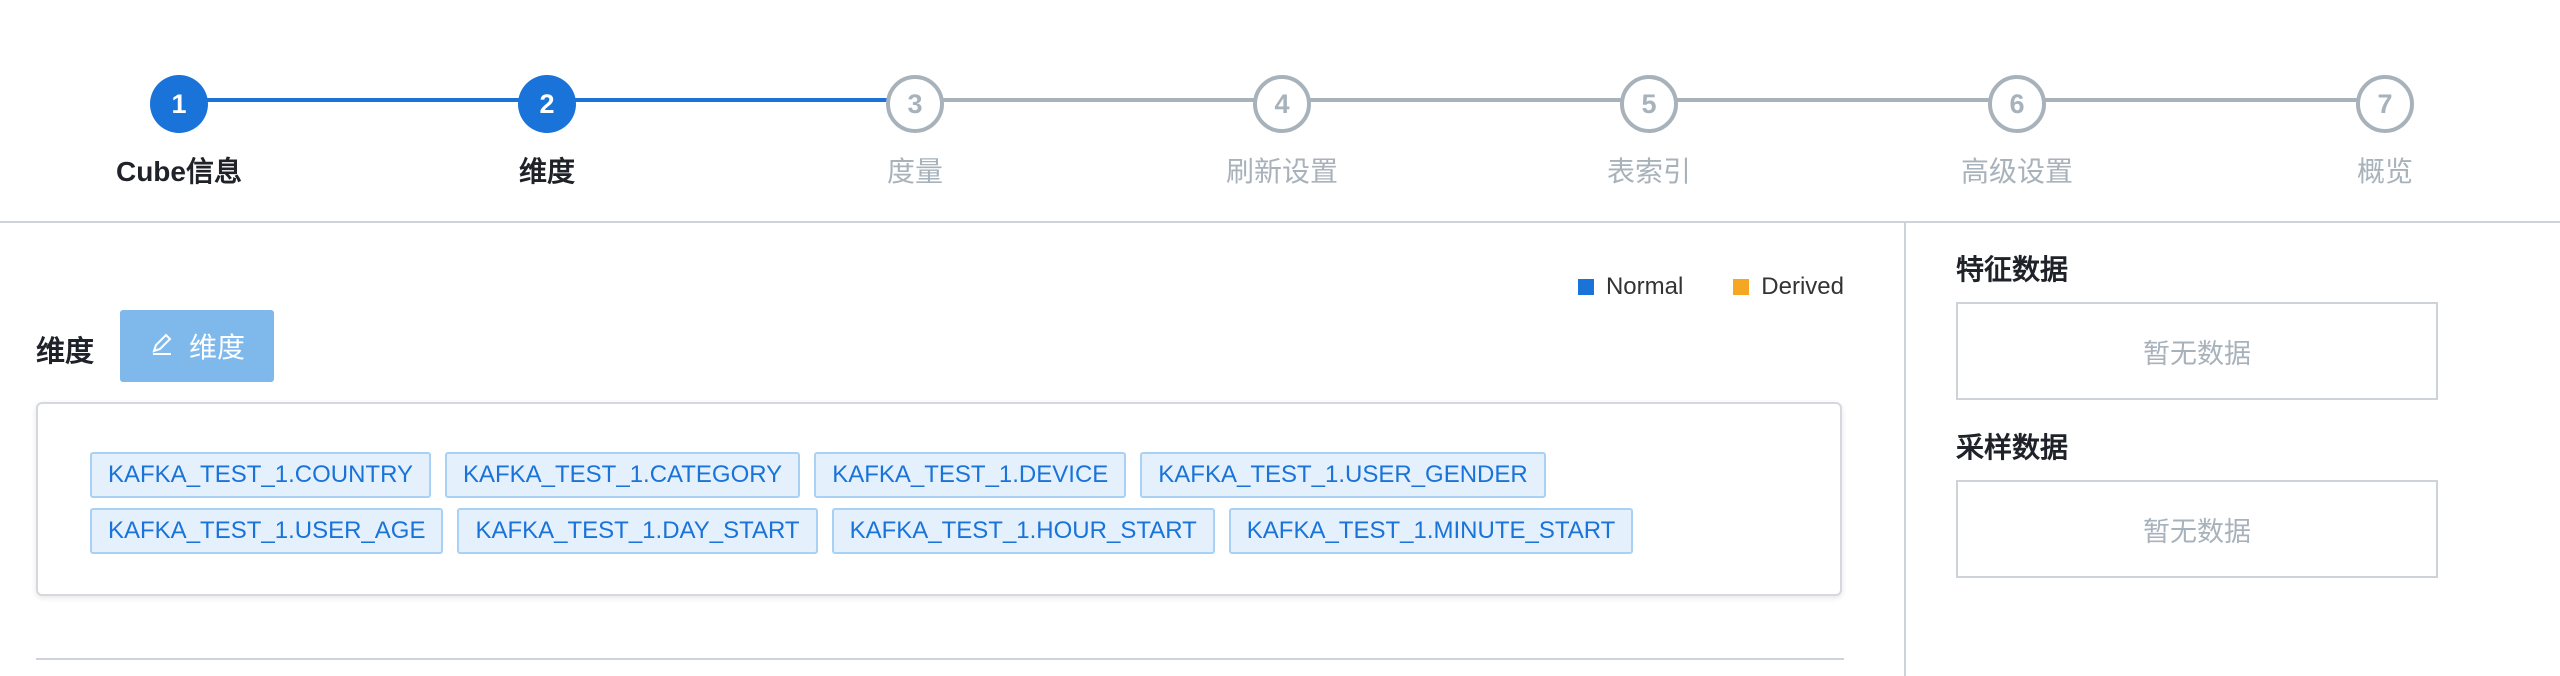  I want to click on dimension-legend: Normal Derived, so click(1692, 287).